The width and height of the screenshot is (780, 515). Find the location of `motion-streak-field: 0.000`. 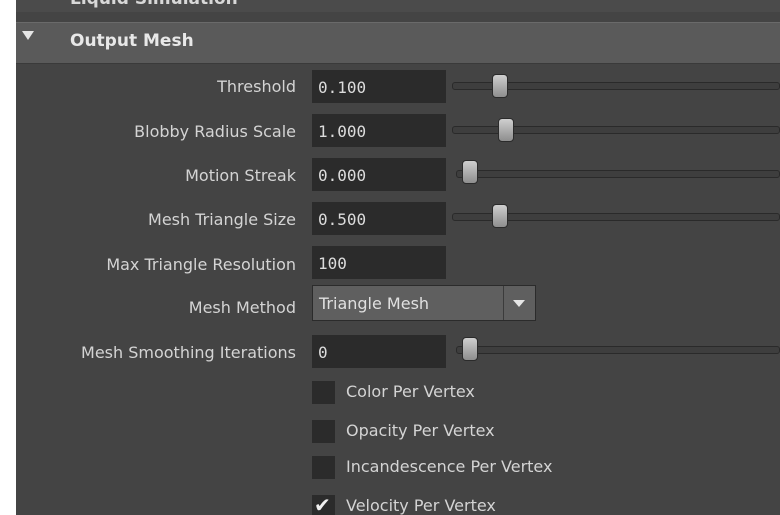

motion-streak-field: 0.000 is located at coordinates (379, 174).